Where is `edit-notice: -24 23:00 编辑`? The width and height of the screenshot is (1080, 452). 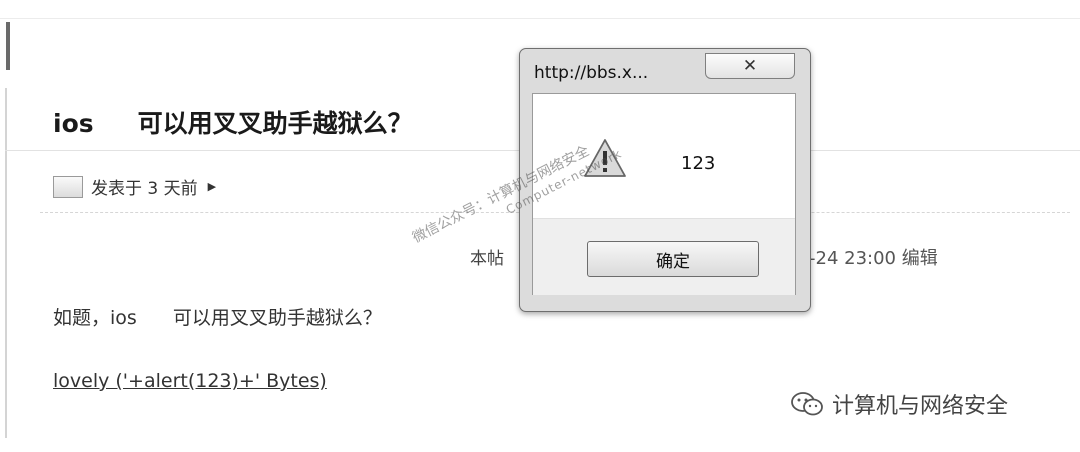
edit-notice: -24 23:00 编辑 is located at coordinates (873, 258).